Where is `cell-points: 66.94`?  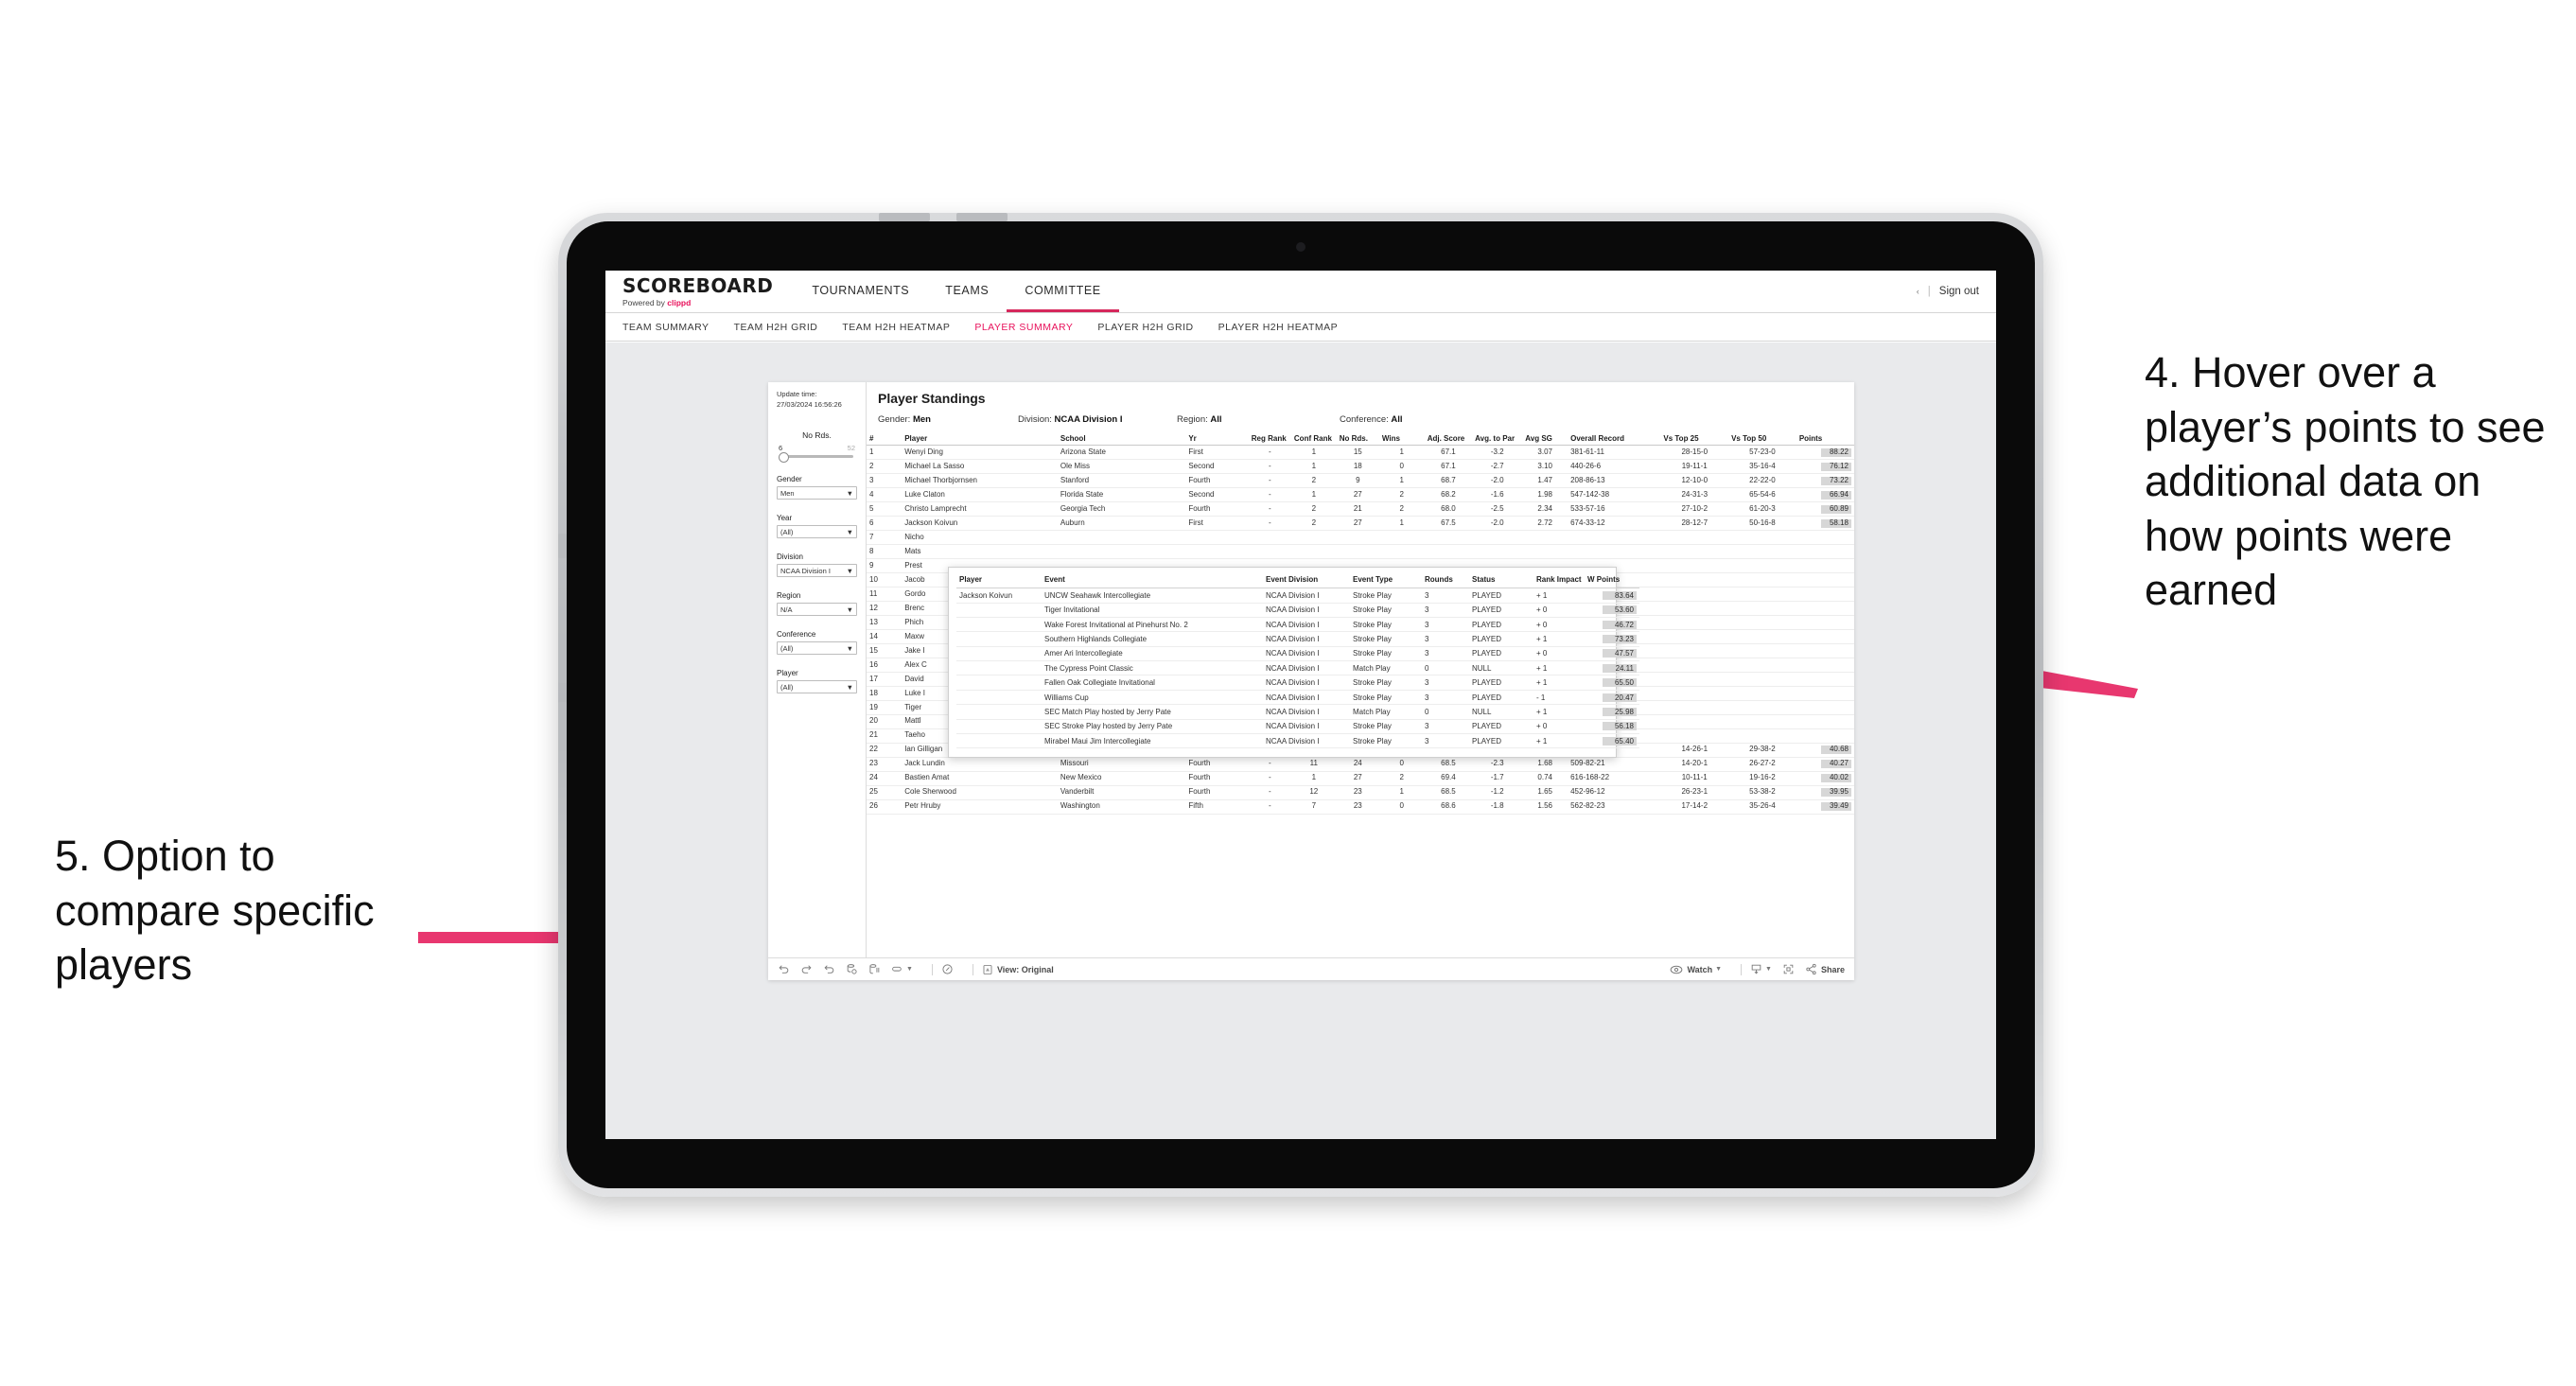 cell-points: 66.94 is located at coordinates (1825, 495).